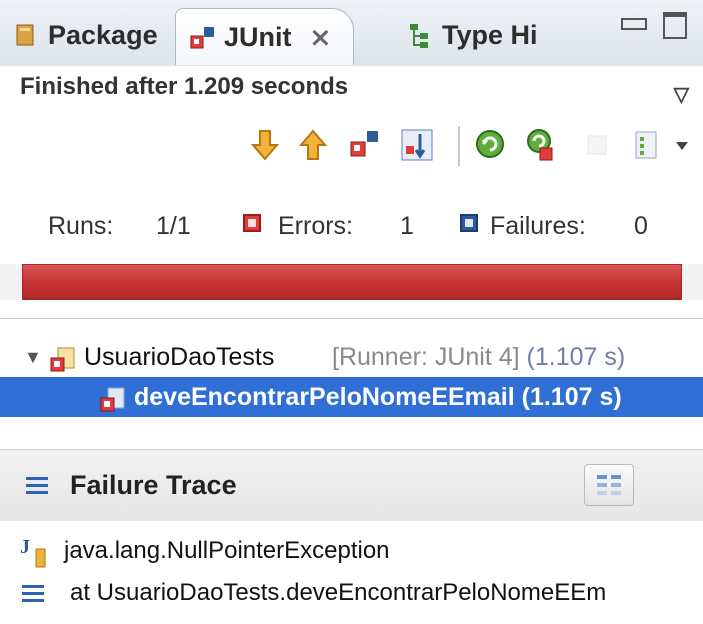  I want to click on runs-value: 1/1, so click(173, 226).